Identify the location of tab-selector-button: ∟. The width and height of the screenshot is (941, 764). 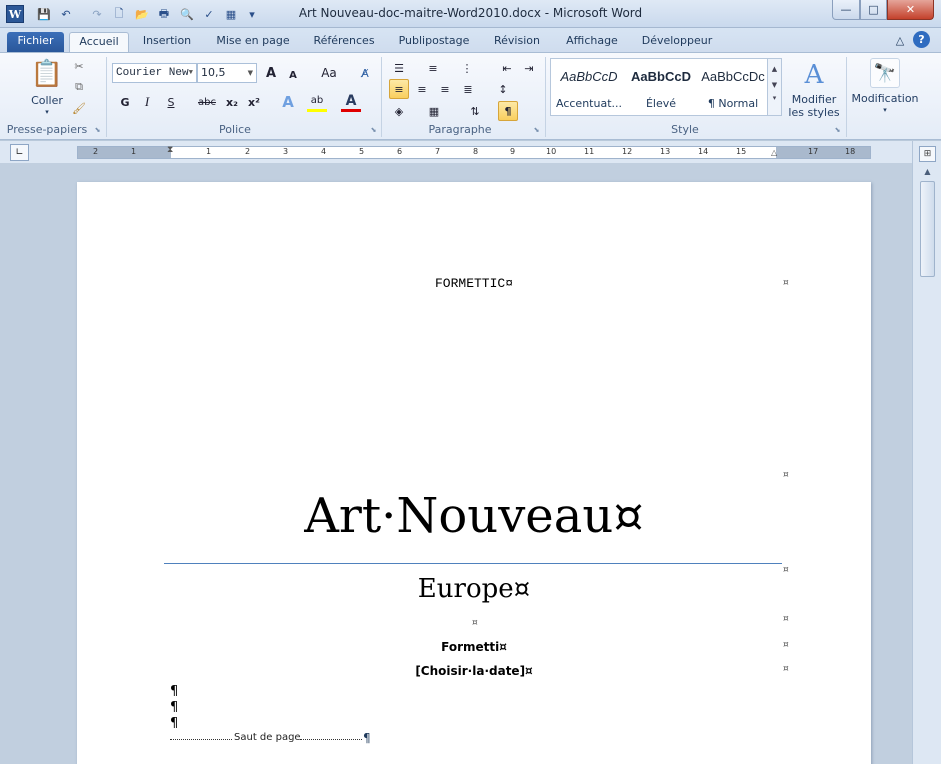
(19, 152).